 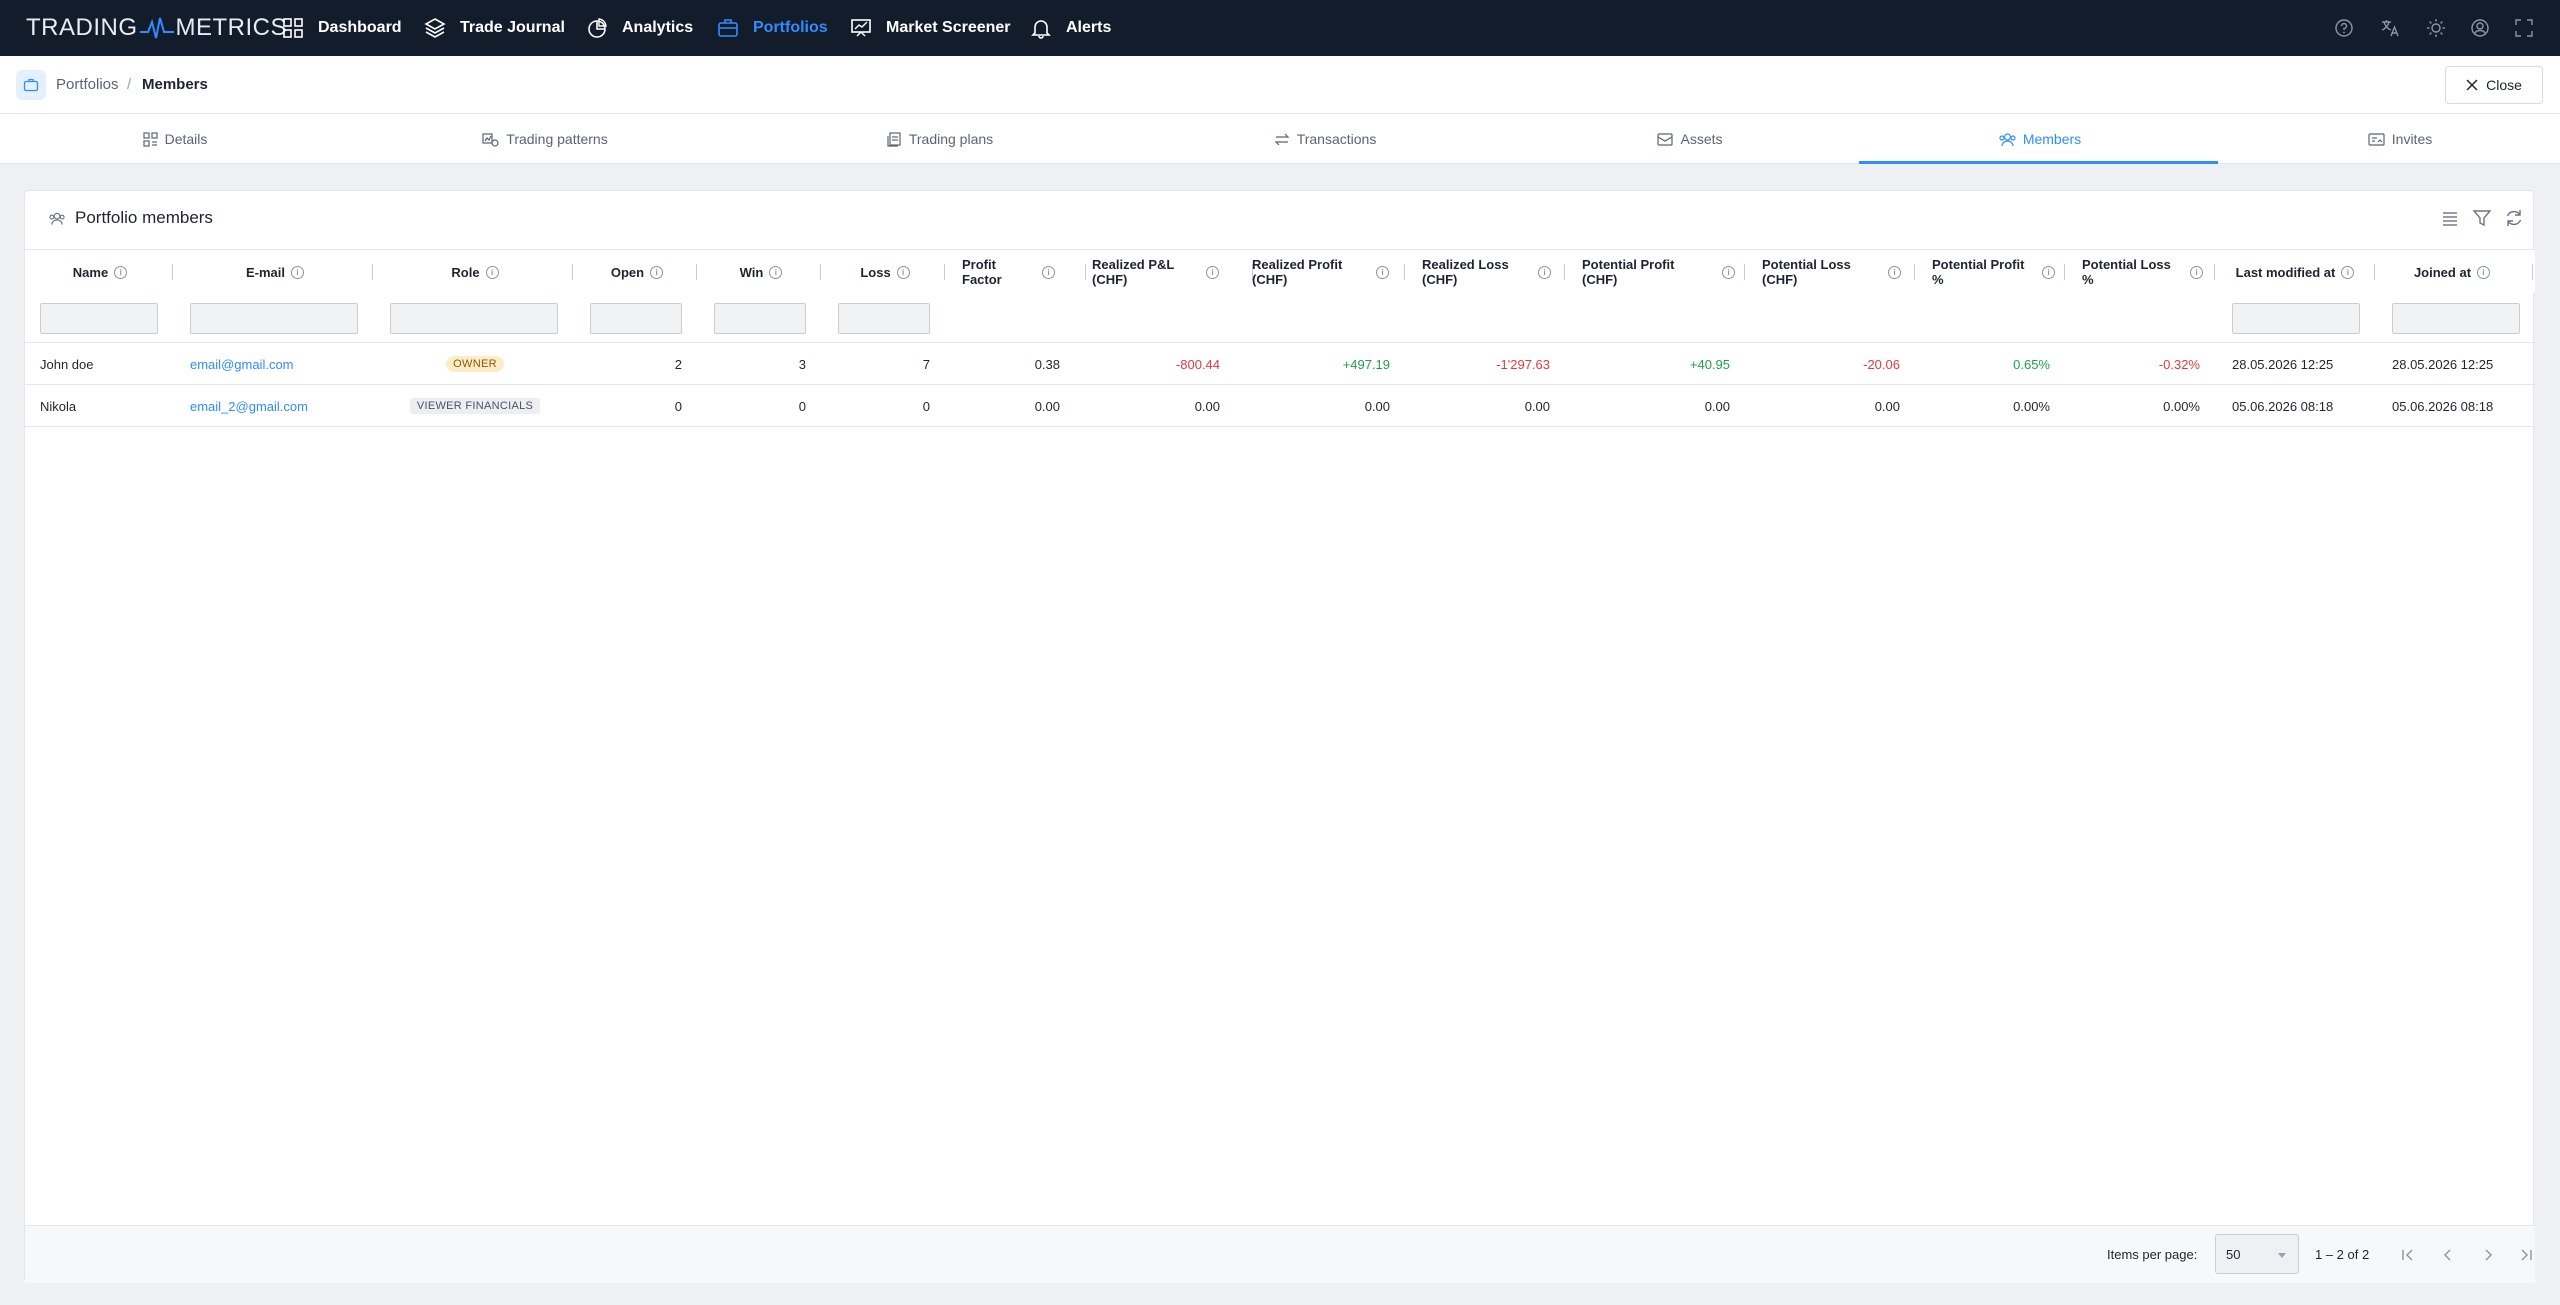 I want to click on transactions-icon, so click(x=1282, y=139).